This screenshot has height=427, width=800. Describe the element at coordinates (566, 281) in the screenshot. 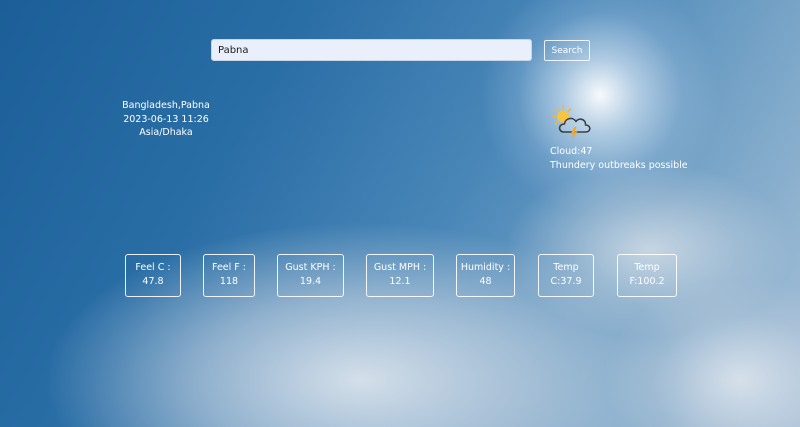

I see `stat-value: C:37.9` at that location.